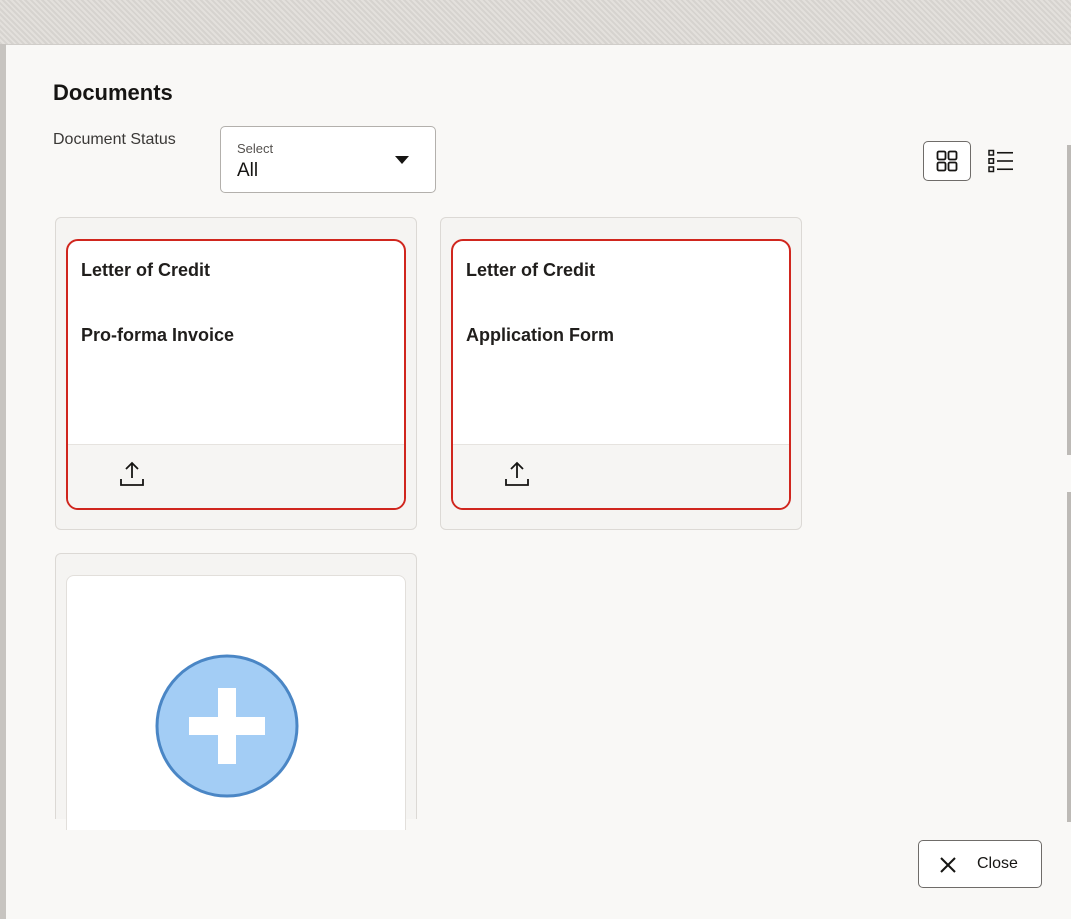  Describe the element at coordinates (535, 22) in the screenshot. I see `background-overlay-strip` at that location.